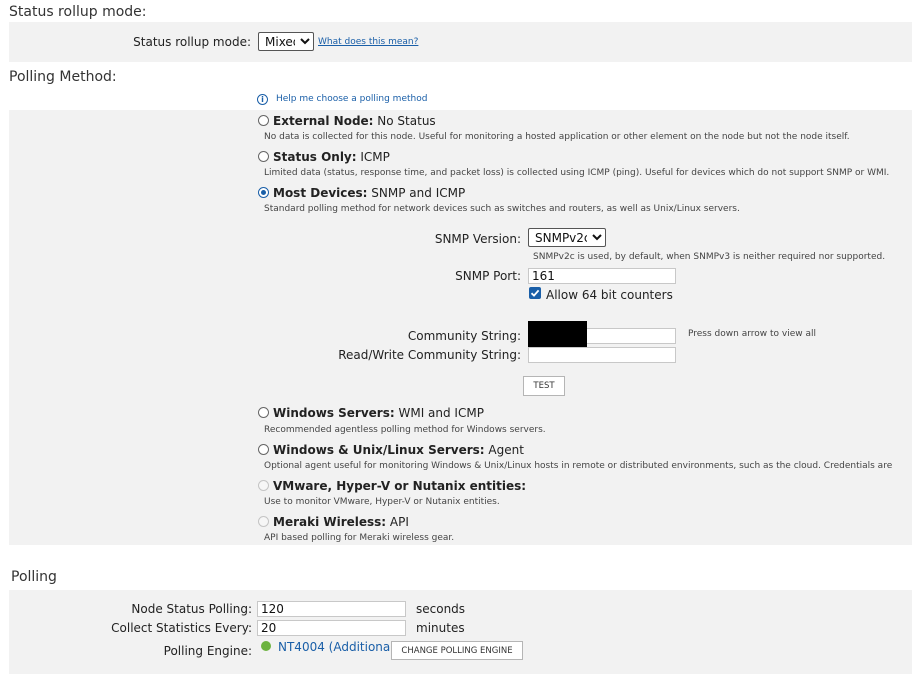 The image size is (912, 686). I want to click on radio-vmware, so click(263, 485).